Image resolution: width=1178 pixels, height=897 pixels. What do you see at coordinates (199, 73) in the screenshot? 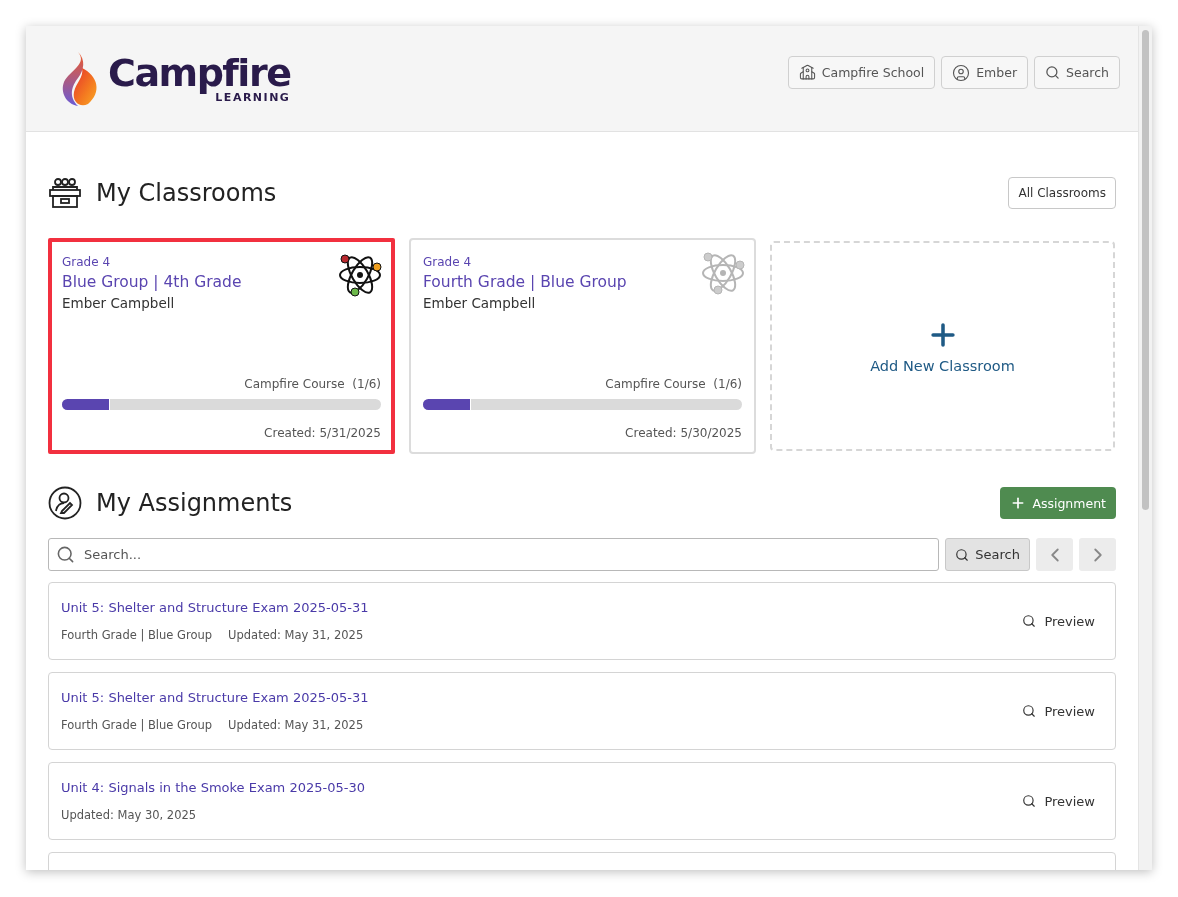
I see `logo-wordmark: Campfire` at bounding box center [199, 73].